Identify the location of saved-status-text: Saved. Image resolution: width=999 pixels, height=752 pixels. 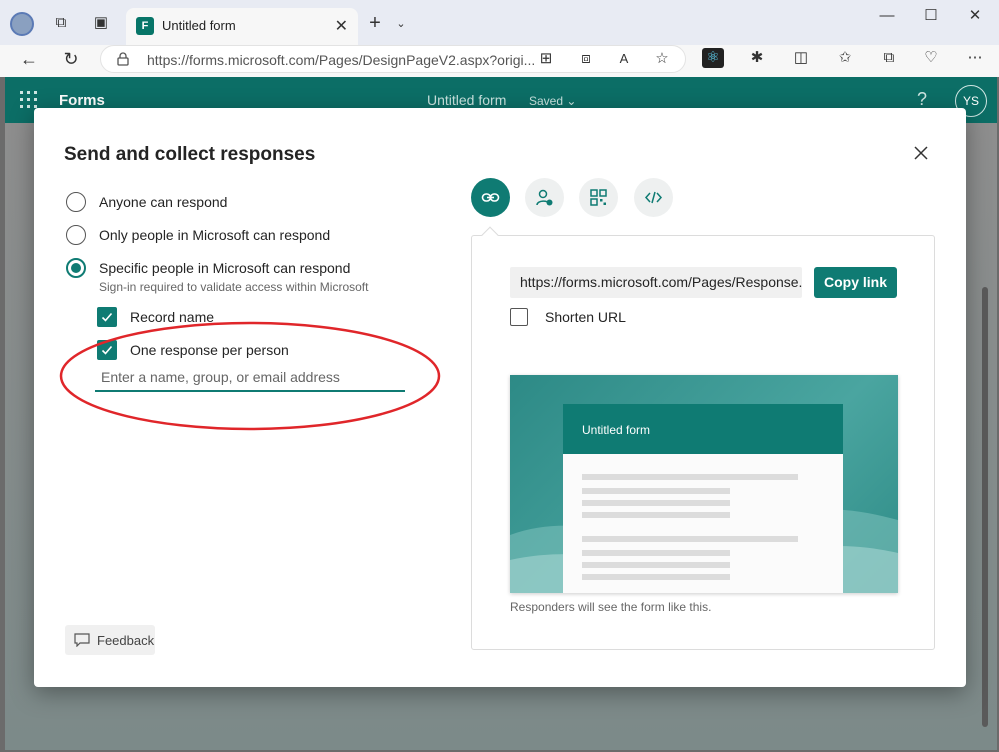
(546, 101).